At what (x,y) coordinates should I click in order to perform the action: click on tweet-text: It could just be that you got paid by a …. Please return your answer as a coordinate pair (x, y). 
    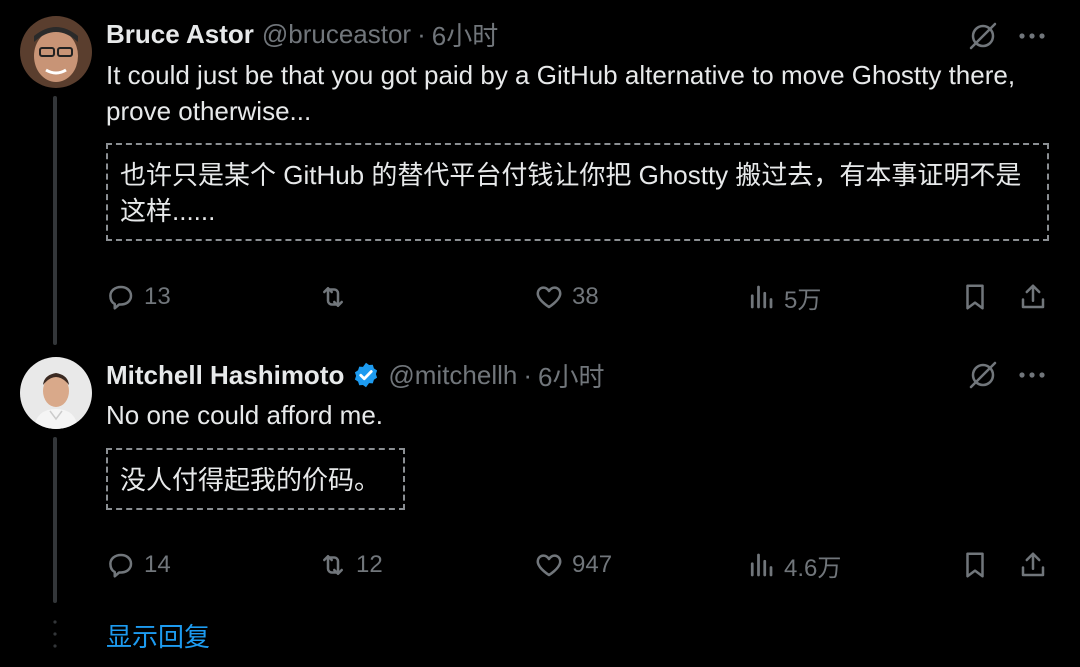
    Looking at the image, I should click on (561, 93).